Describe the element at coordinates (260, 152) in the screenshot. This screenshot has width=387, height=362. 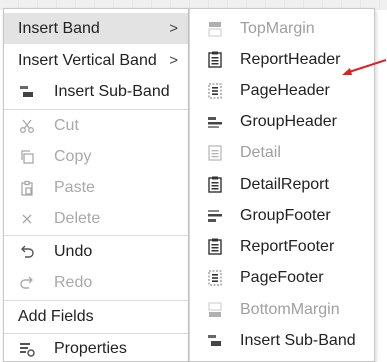
I see `submenu-item-label: Detail` at that location.